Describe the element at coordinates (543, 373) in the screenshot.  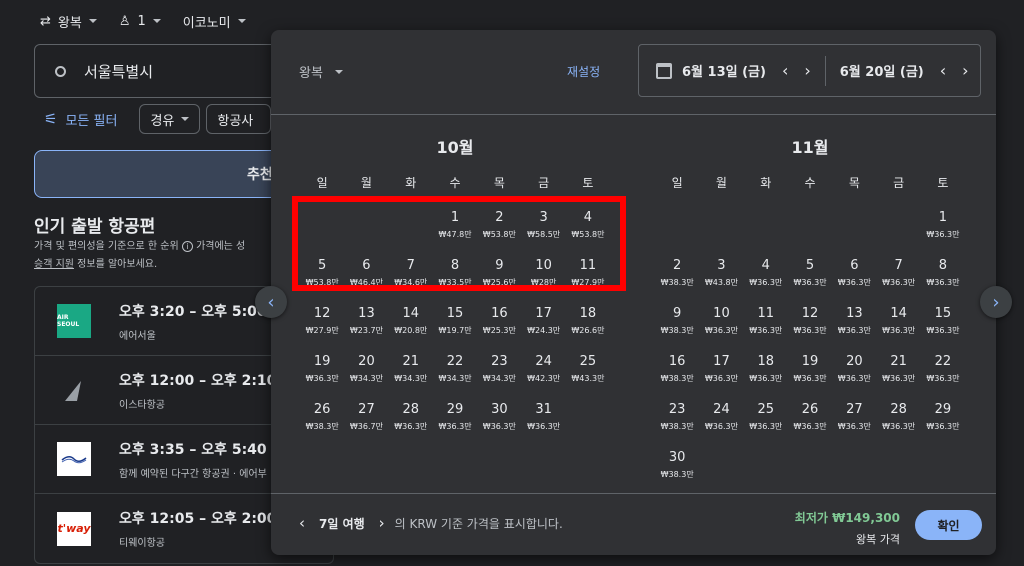
I see `calendar-day: 24 ₩42.3만` at that location.